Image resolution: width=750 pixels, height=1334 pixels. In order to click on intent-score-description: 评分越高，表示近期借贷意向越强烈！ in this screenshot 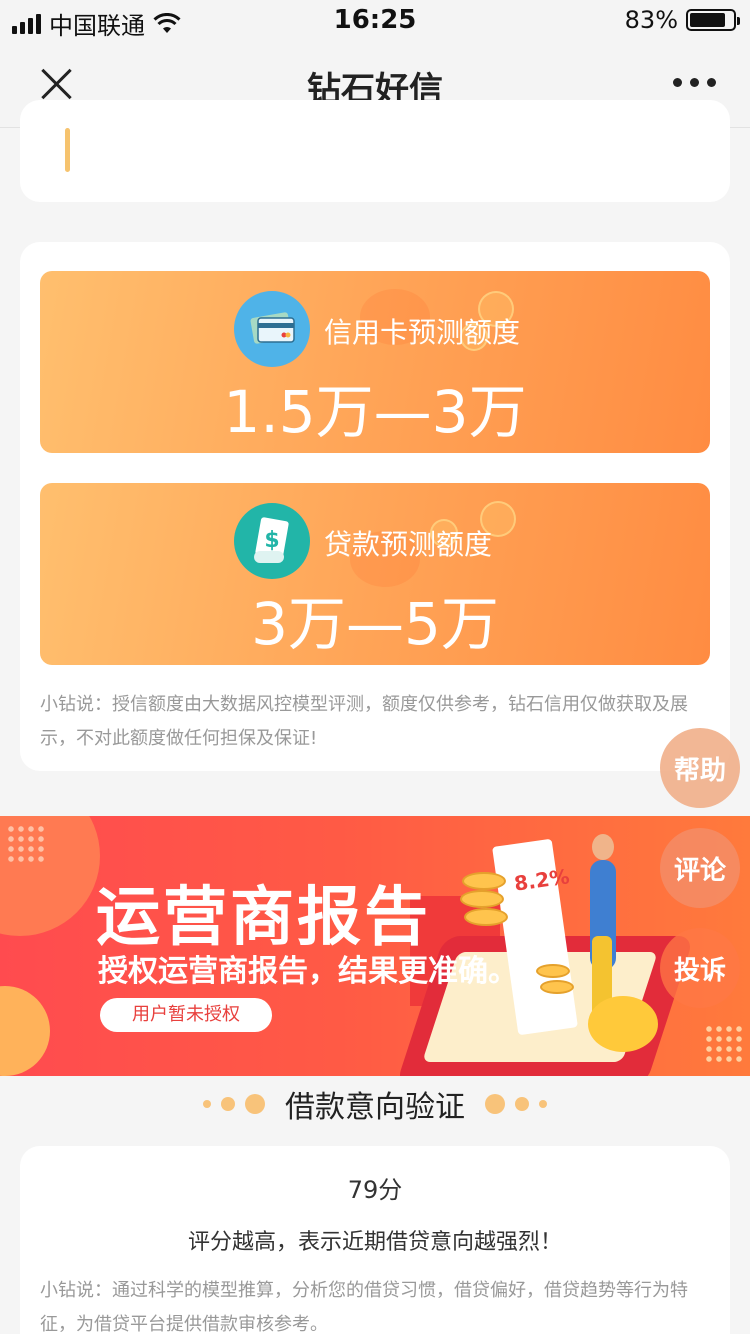, I will do `click(374, 1242)`.